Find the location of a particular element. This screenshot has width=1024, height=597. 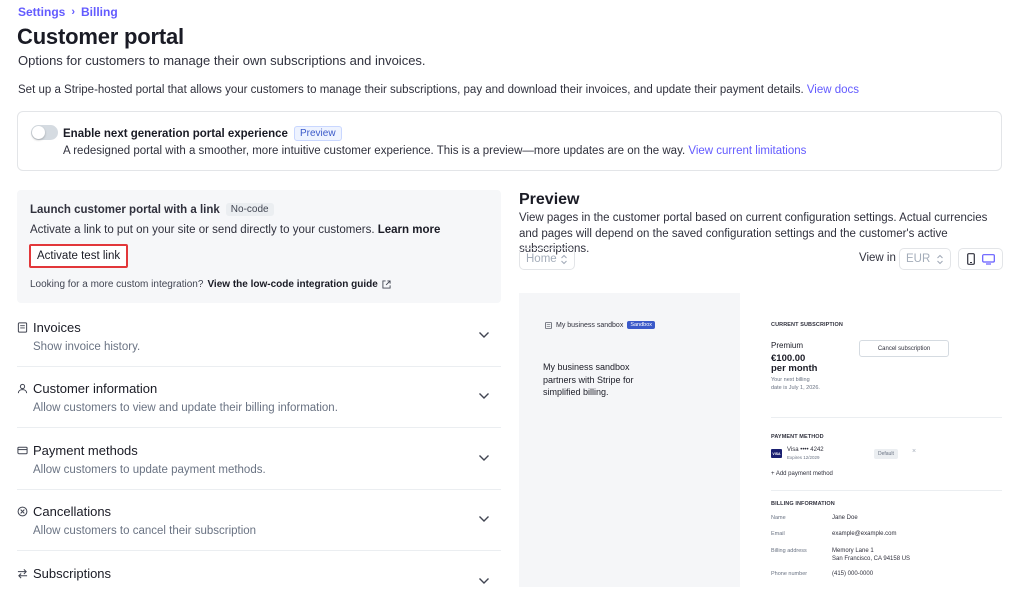

page-select-value: Home is located at coordinates (541, 259).